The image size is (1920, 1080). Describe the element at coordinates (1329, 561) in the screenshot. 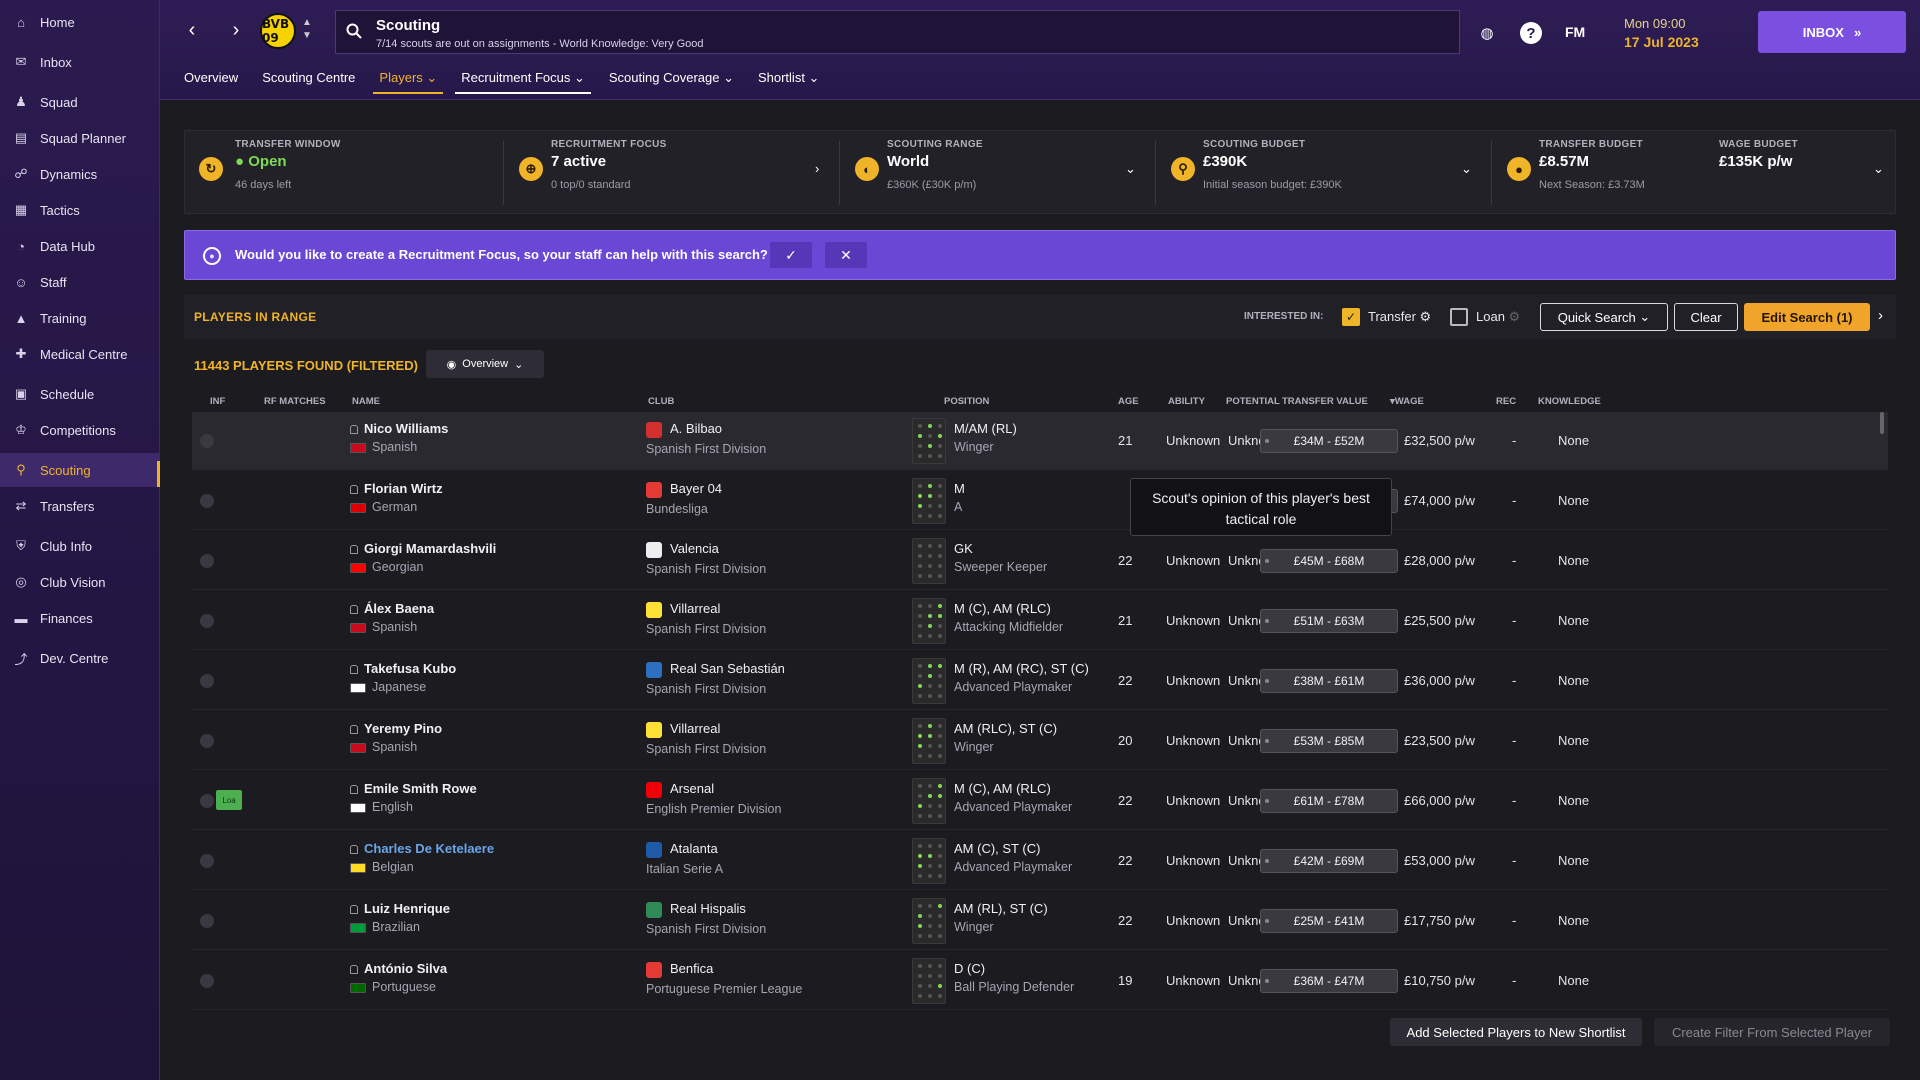

I see `transfer-value: £45M - £68M` at that location.